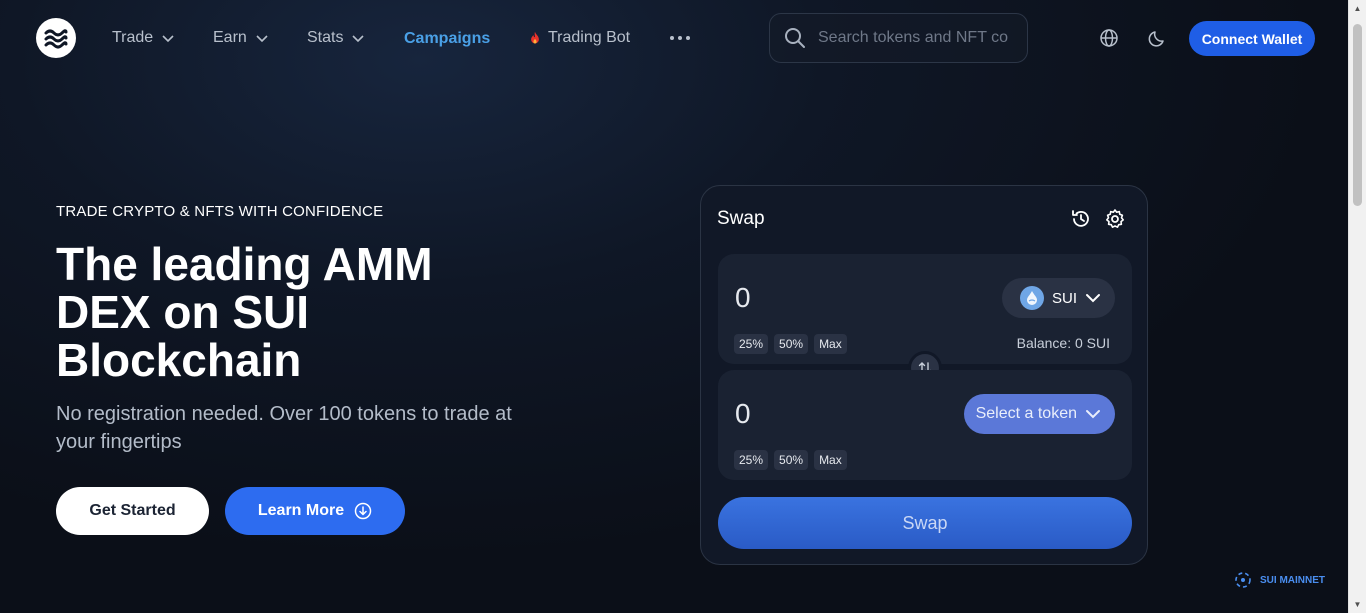 This screenshot has height=613, width=1366. I want to click on nav-trading-bot-label: Trading Bot, so click(589, 37).